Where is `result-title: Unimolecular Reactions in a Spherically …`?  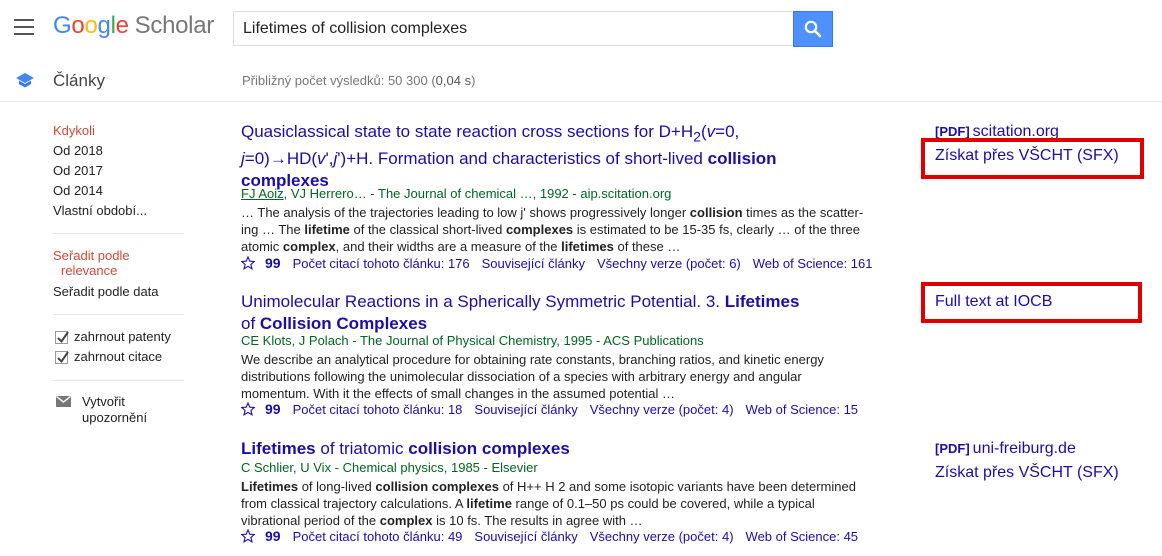 result-title: Unimolecular Reactions in a Spherically … is located at coordinates (521, 313).